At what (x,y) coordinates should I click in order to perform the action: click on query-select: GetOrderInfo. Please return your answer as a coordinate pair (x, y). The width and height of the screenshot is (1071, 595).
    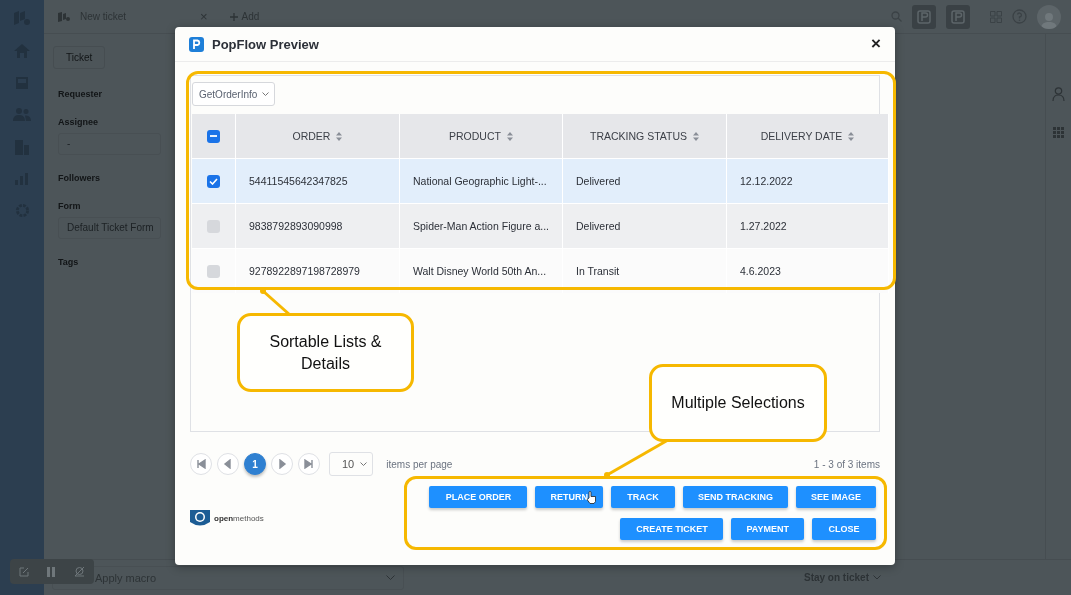
    Looking at the image, I should click on (234, 94).